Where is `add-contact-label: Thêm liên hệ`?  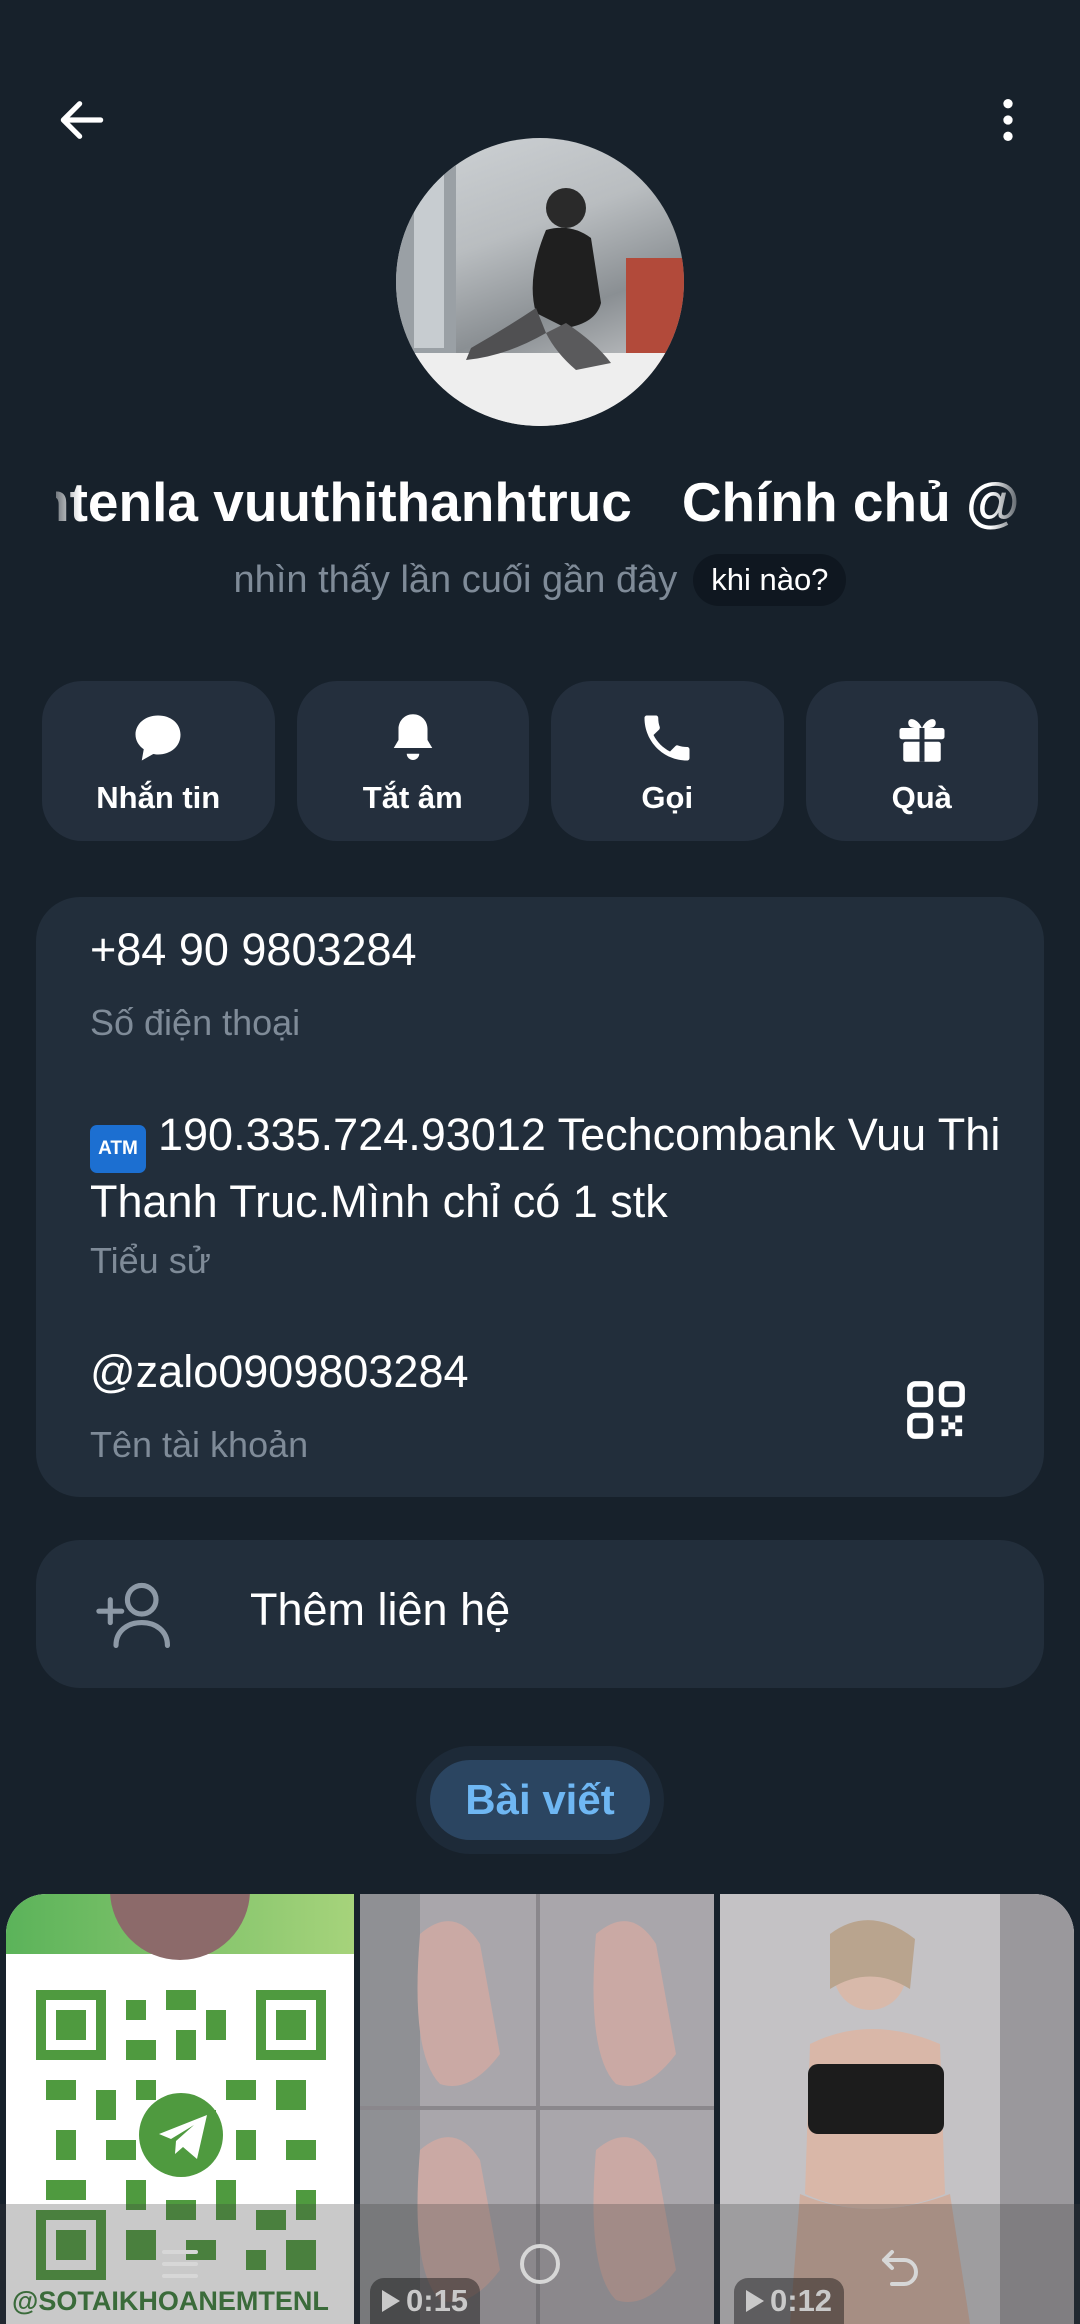
add-contact-label: Thêm liên hệ is located at coordinates (380, 1609).